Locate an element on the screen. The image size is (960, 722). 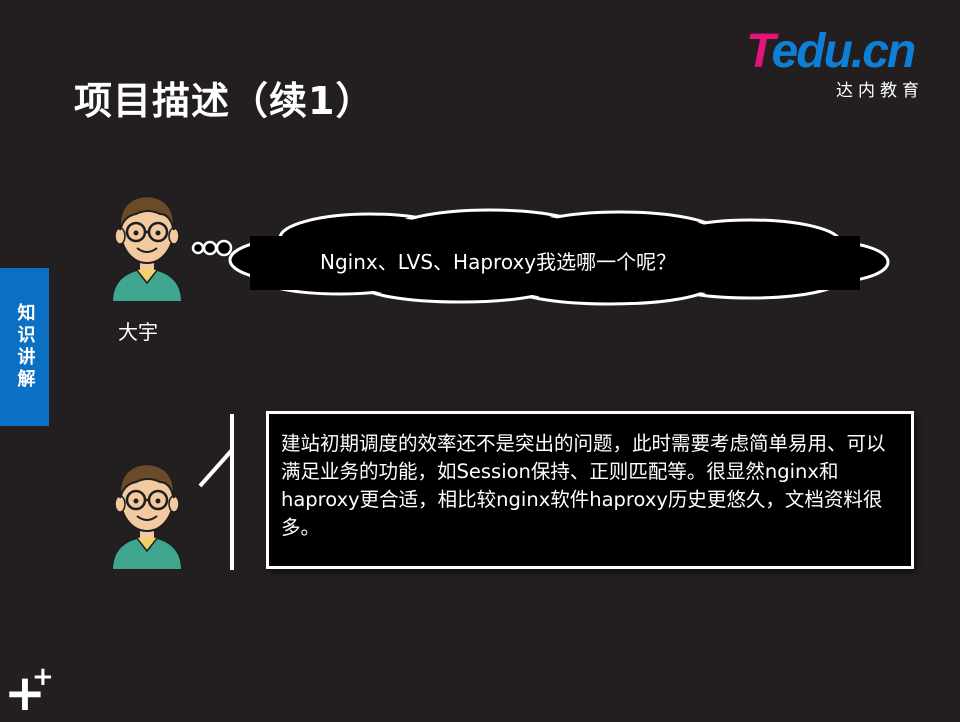
side-tab-label: 知识讲解 is located at coordinates (25, 347).